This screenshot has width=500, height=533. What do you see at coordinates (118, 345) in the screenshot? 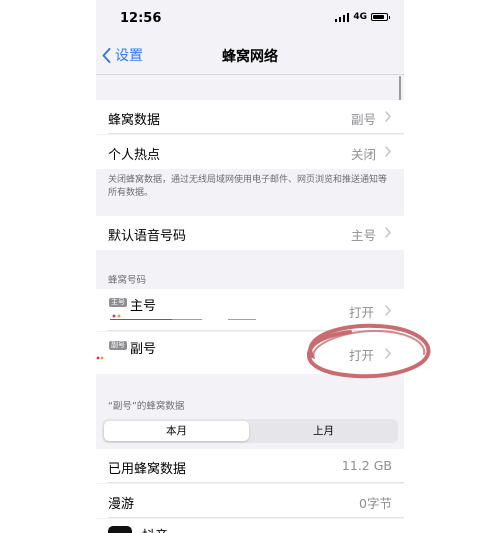
I see `sim-badge: 副号` at bounding box center [118, 345].